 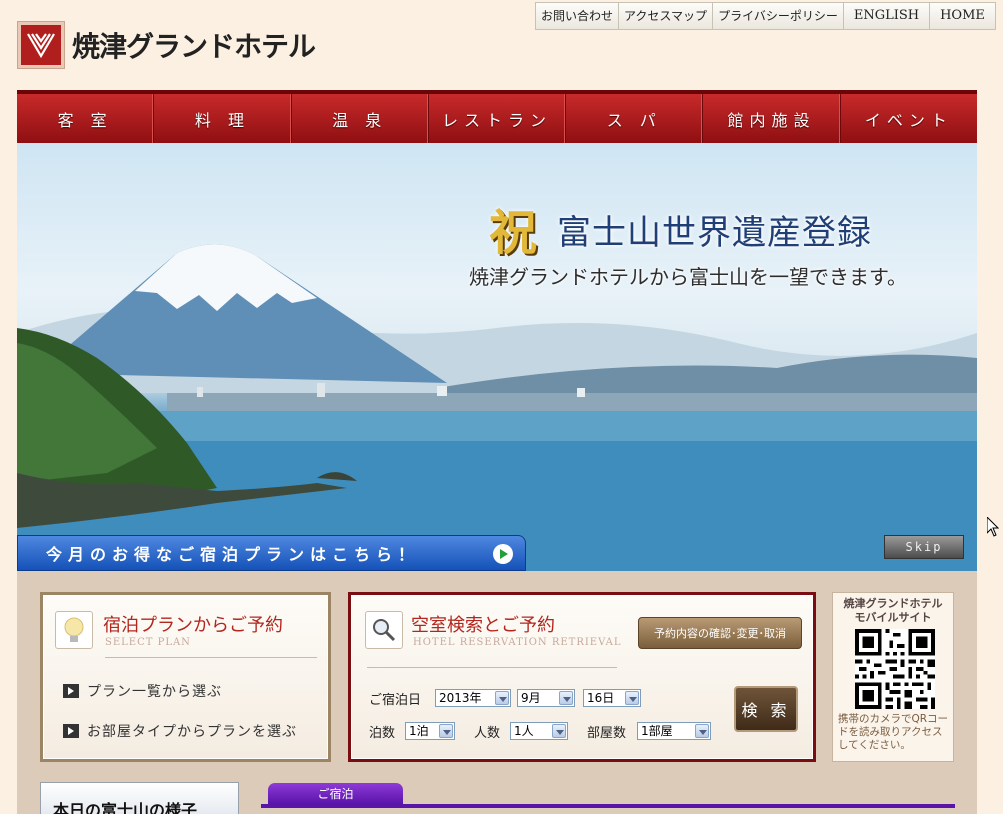 What do you see at coordinates (601, 698) in the screenshot?
I see `day-value: 16日` at bounding box center [601, 698].